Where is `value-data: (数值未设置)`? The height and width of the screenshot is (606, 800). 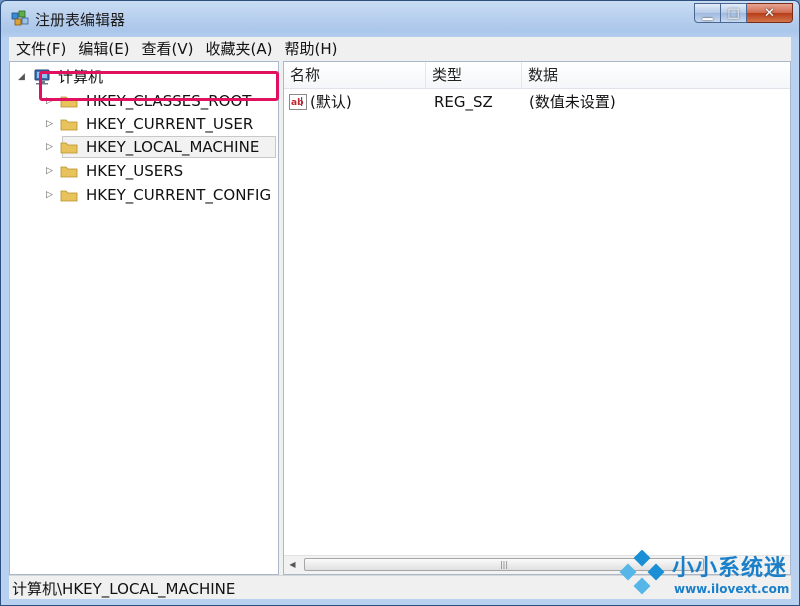 value-data: (数值未设置) is located at coordinates (572, 102).